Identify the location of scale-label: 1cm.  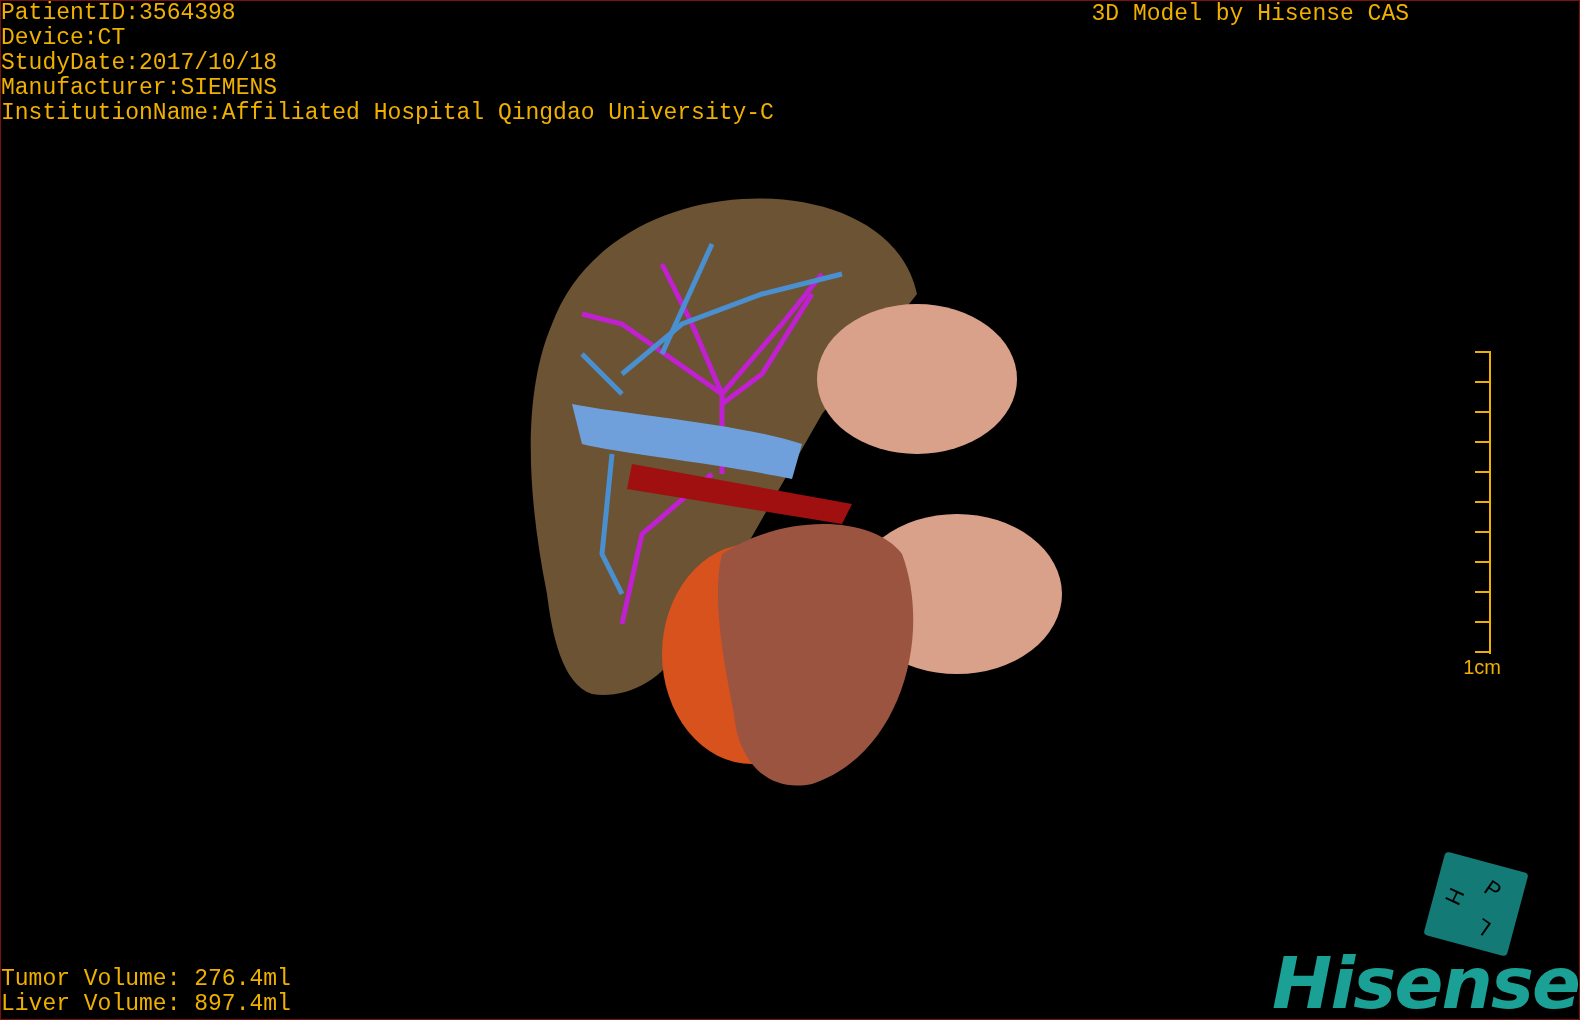
(1482, 666).